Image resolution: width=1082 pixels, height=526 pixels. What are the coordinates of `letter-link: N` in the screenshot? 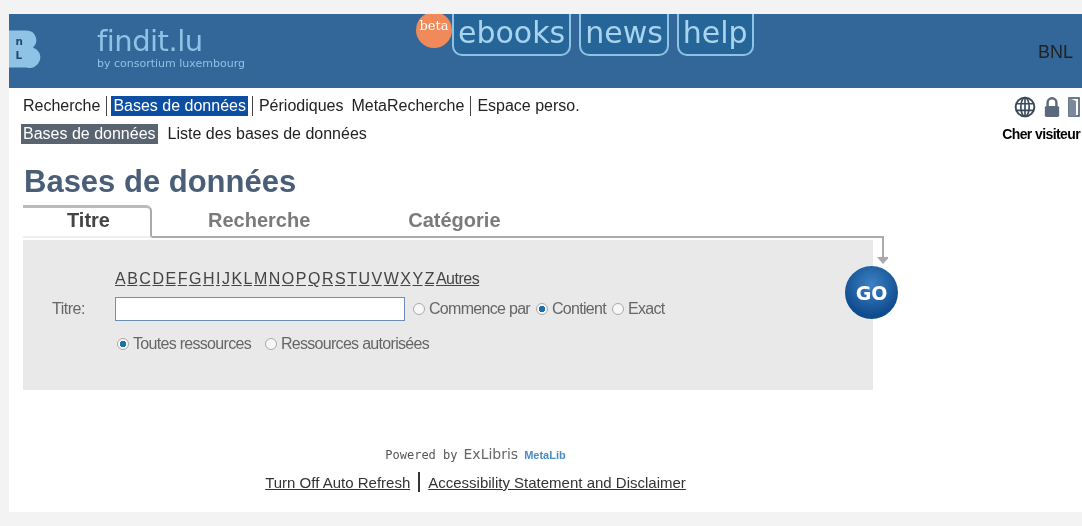 It's located at (274, 279).